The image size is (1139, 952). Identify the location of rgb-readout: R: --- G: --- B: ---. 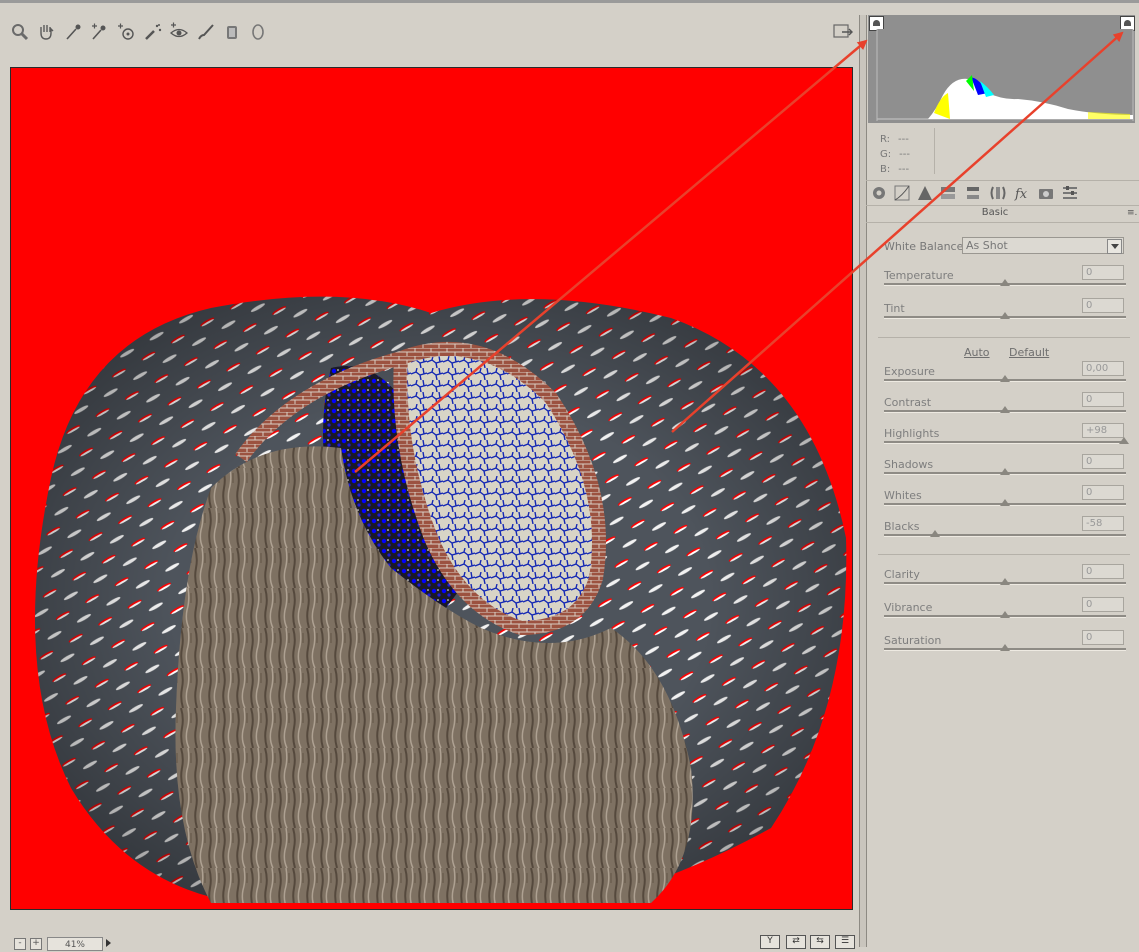
(910, 154).